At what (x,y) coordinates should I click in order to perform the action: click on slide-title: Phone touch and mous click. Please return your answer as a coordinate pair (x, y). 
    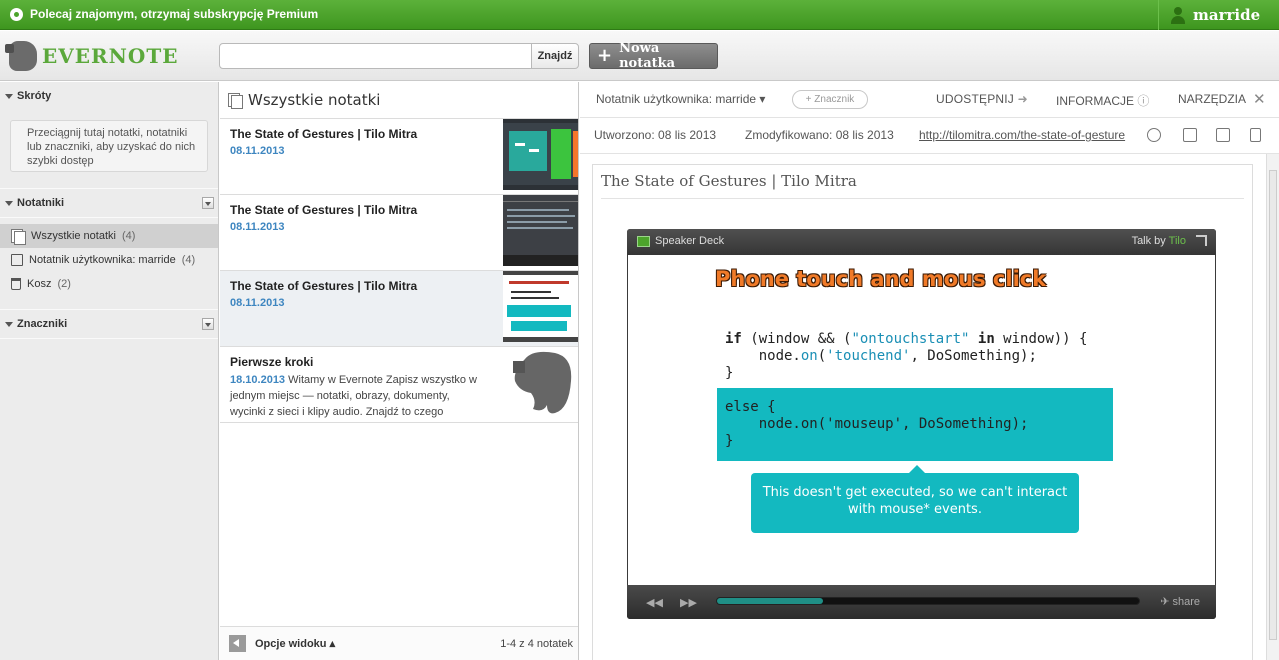
    Looking at the image, I should click on (881, 279).